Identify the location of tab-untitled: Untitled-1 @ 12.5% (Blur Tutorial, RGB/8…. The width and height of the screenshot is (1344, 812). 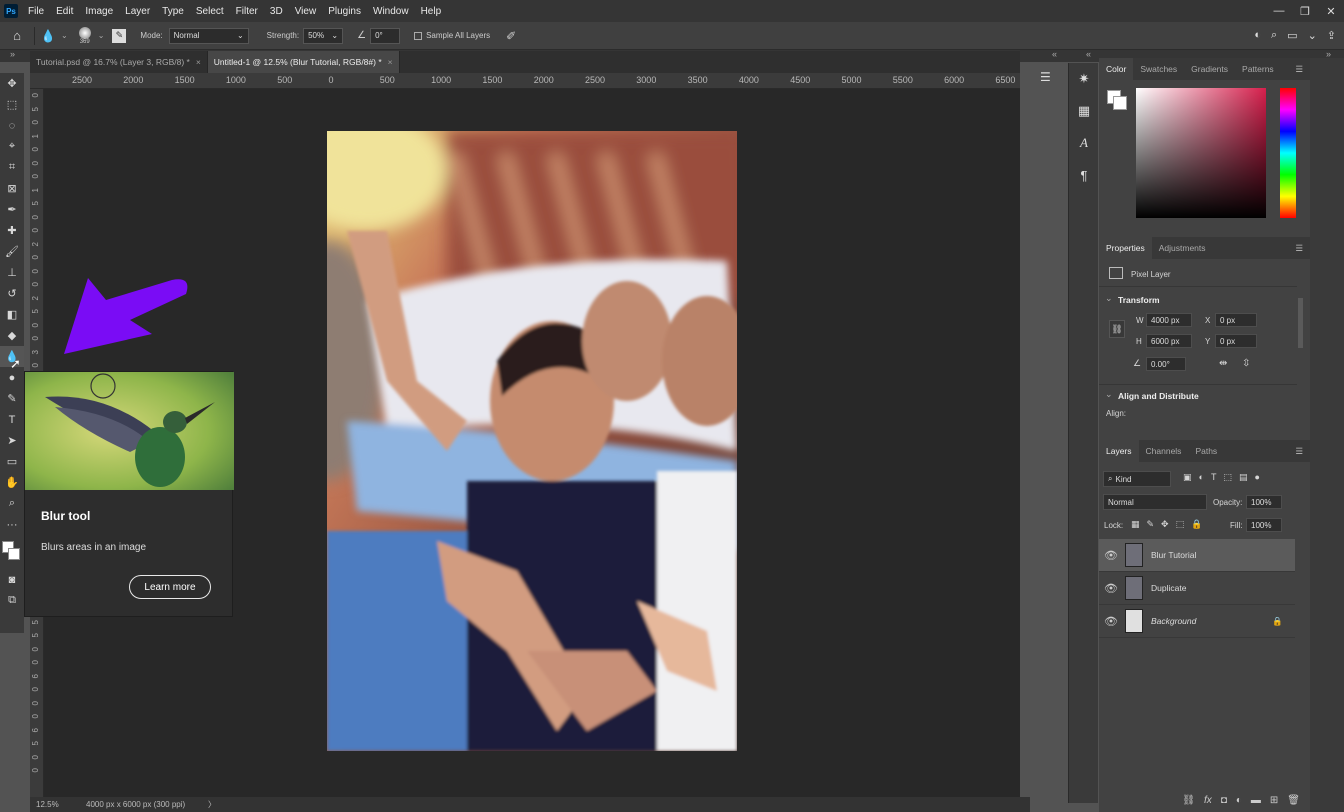
(303, 62).